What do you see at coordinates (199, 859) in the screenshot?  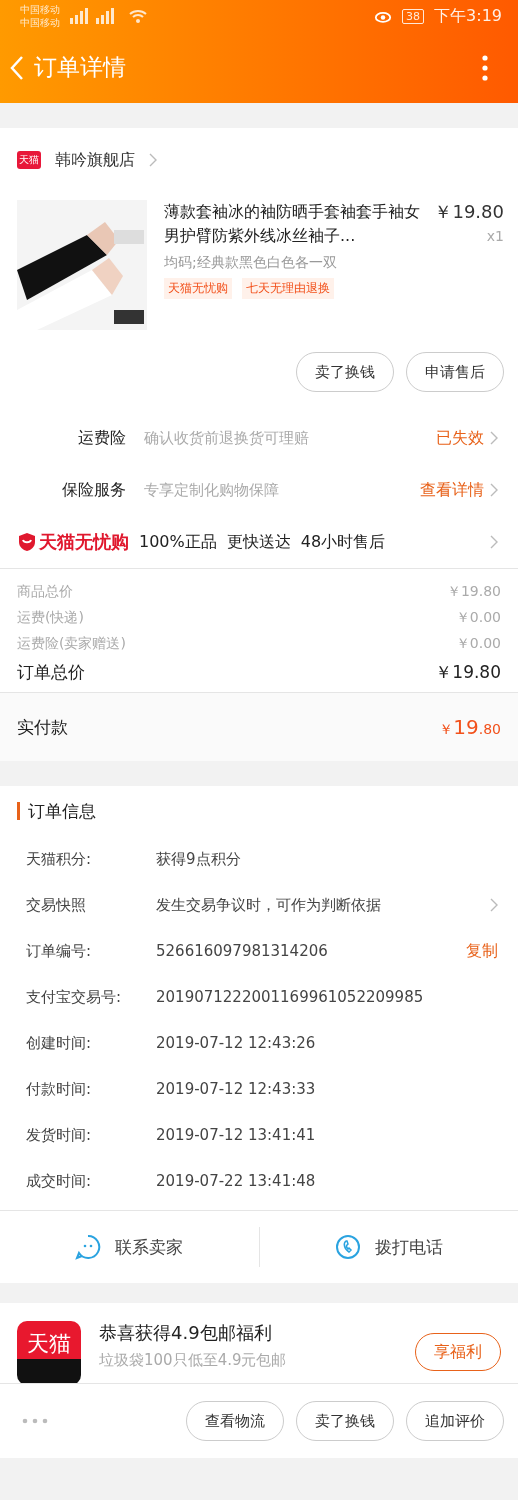 I see `info-value: 获得9点积分` at bounding box center [199, 859].